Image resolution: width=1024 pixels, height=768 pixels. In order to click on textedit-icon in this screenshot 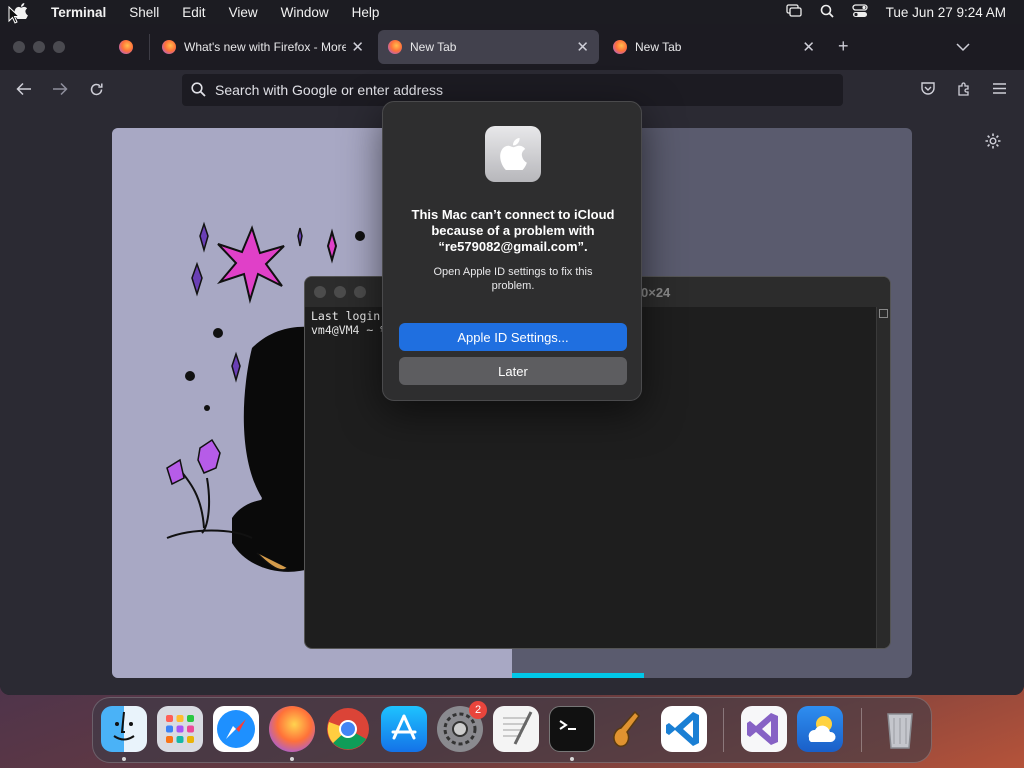, I will do `click(516, 729)`.